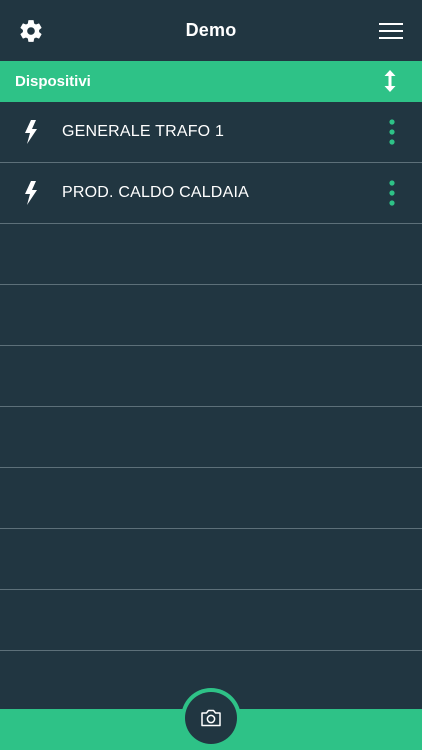 This screenshot has width=422, height=750. I want to click on list-item-device: PROD. CALDO CALDAIA, so click(211, 193).